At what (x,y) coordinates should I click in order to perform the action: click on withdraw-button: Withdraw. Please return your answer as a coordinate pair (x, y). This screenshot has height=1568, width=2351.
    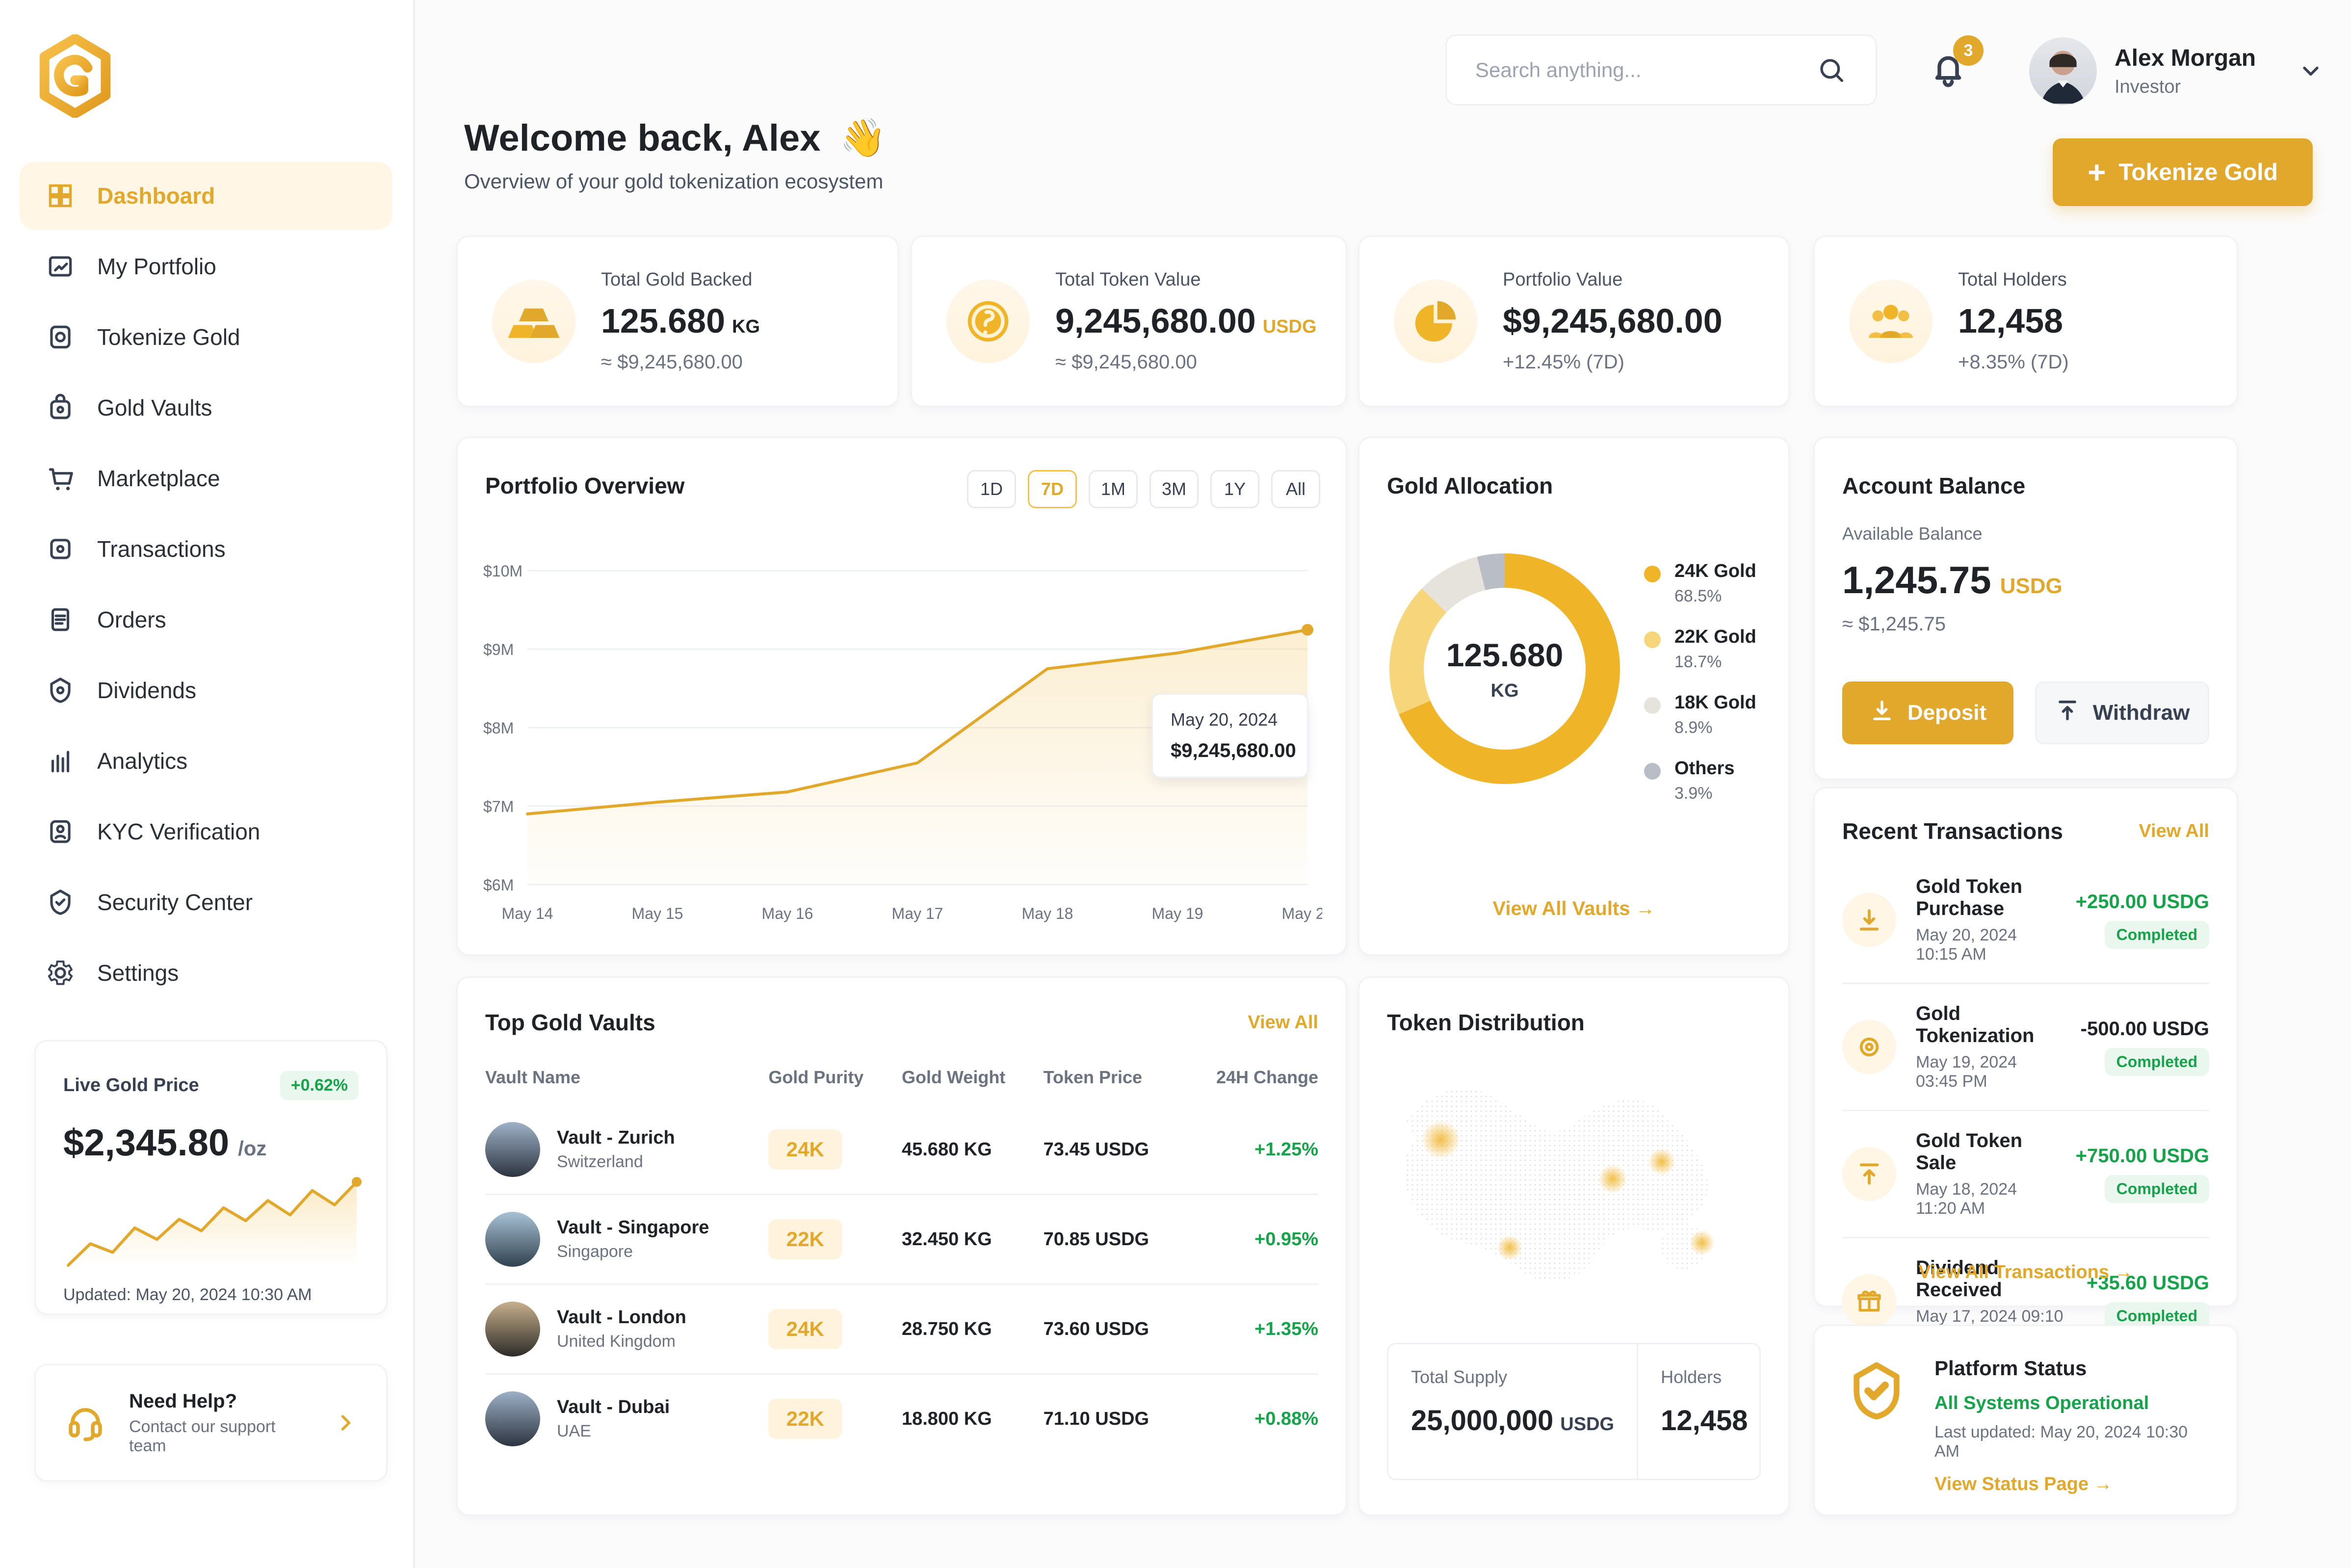
    Looking at the image, I should click on (2122, 712).